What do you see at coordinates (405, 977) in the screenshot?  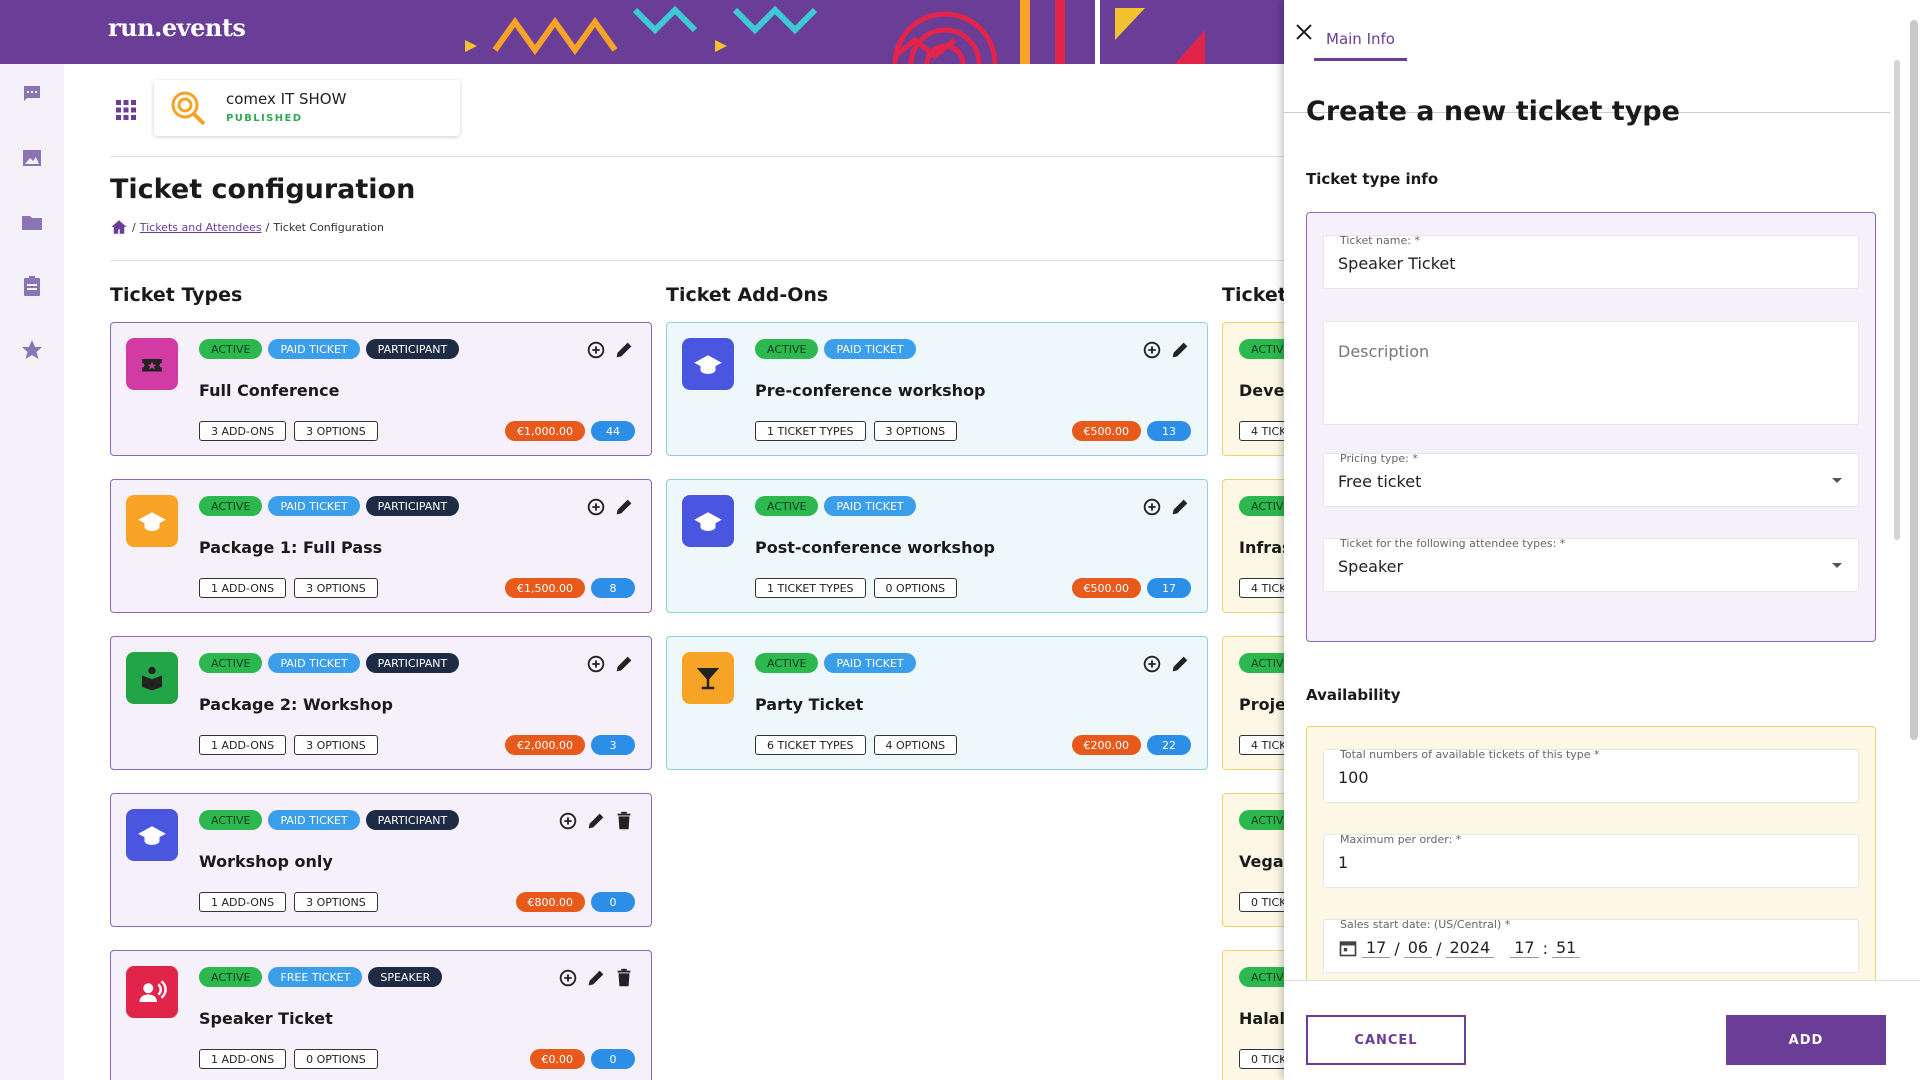 I see `status-badge: SPEAKER` at bounding box center [405, 977].